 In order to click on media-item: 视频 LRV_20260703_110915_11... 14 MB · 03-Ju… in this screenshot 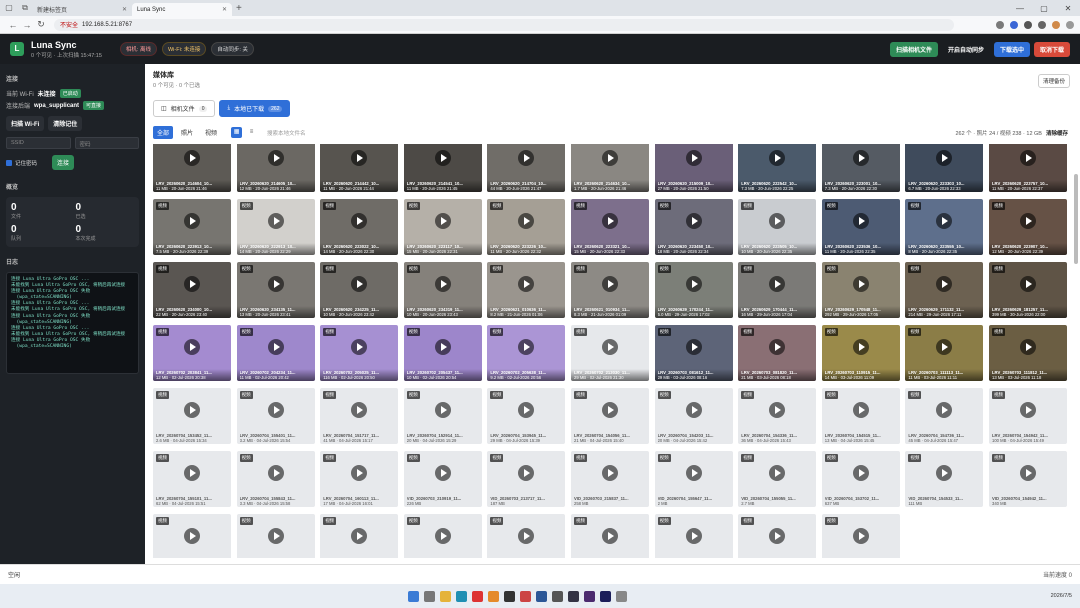, I will do `click(860, 353)`.